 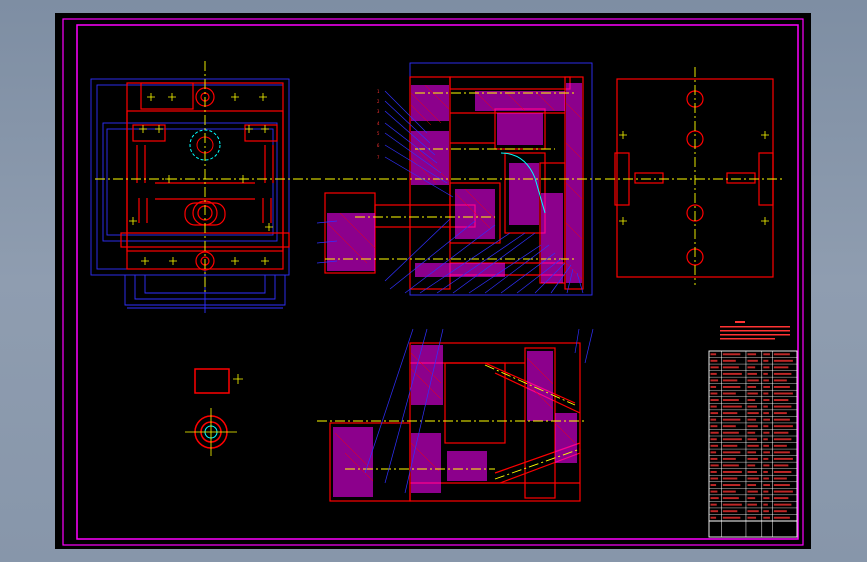 What do you see at coordinates (378, 123) in the screenshot?
I see `svg-text: 4` at bounding box center [378, 123].